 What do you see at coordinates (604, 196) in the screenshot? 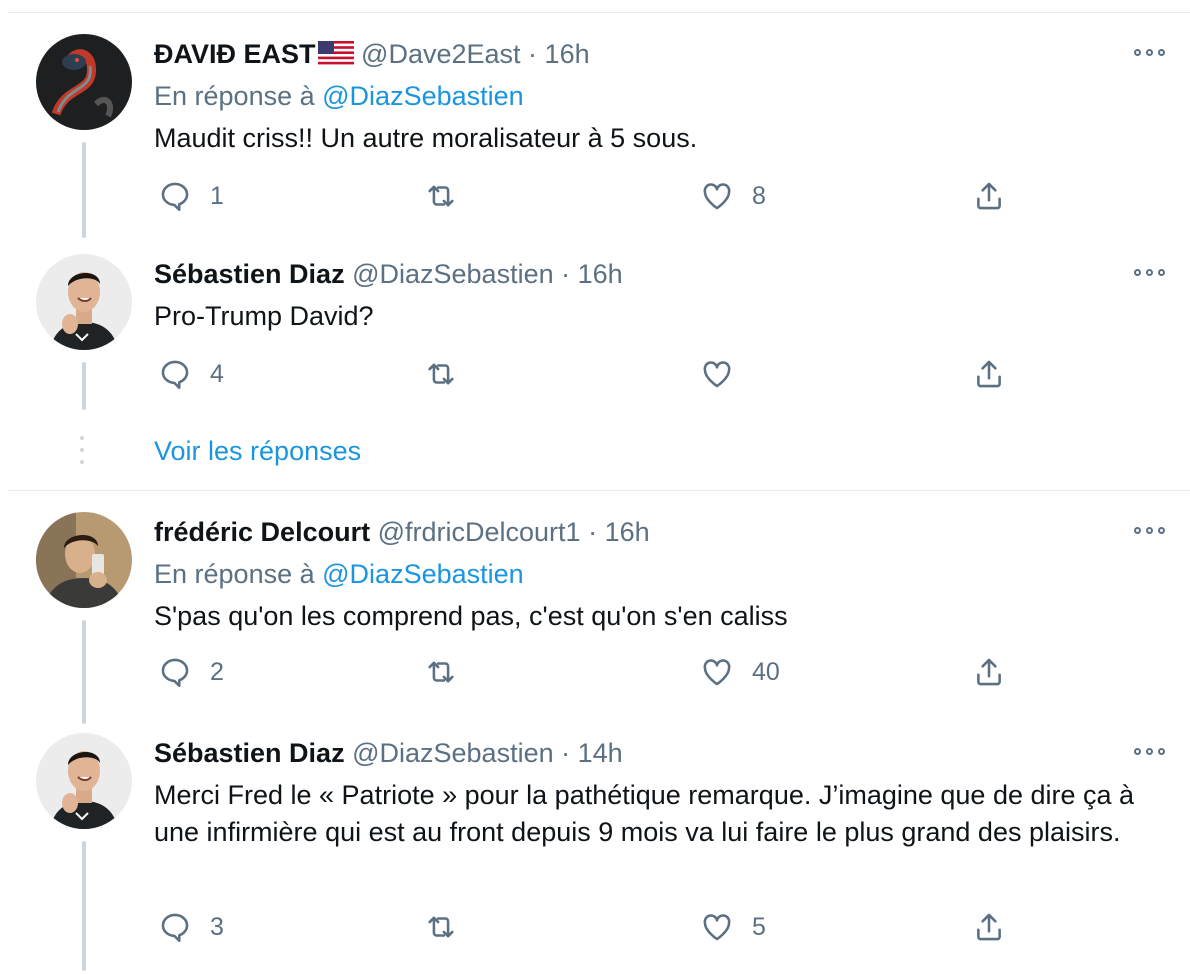
I see `action-bar: 1 8` at bounding box center [604, 196].